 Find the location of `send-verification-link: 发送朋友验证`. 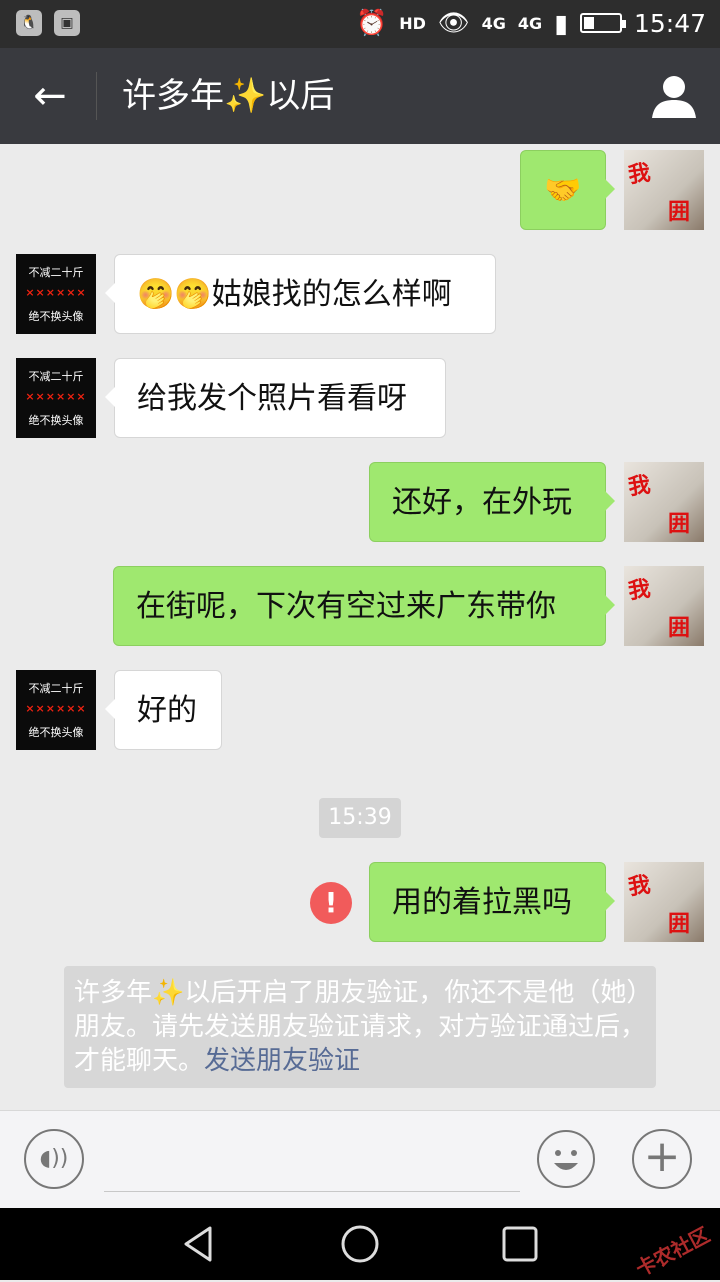

send-verification-link: 发送朋友验证 is located at coordinates (282, 1061).